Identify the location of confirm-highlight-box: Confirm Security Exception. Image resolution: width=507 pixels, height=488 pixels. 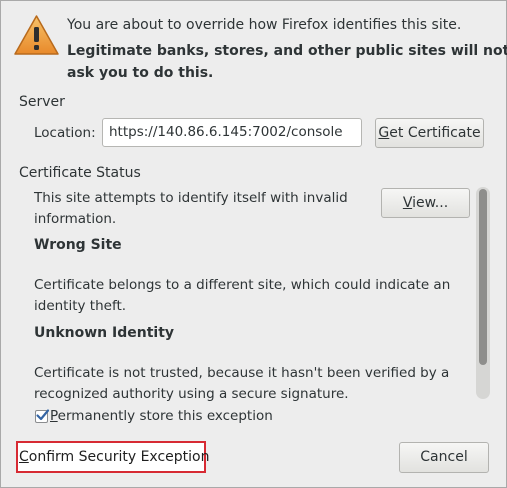
(112, 457).